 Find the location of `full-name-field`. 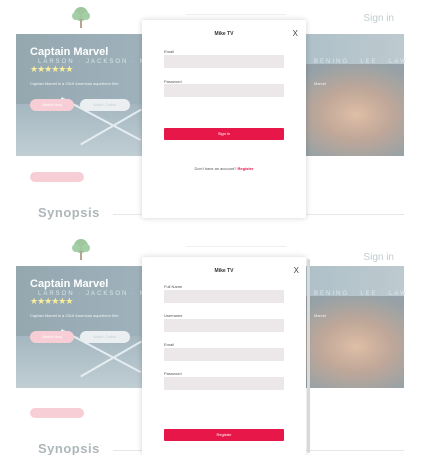

full-name-field is located at coordinates (224, 296).